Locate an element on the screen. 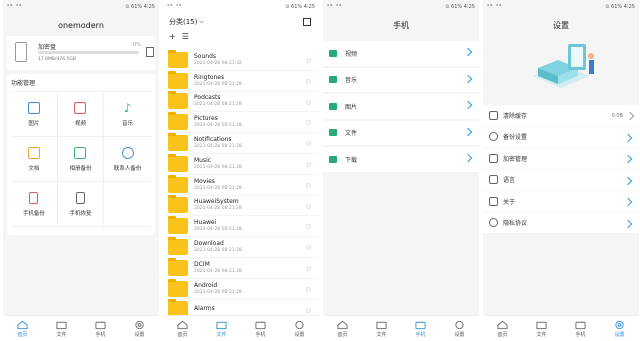 The image size is (640, 341). view-toggle-button: ☰ is located at coordinates (185, 36).